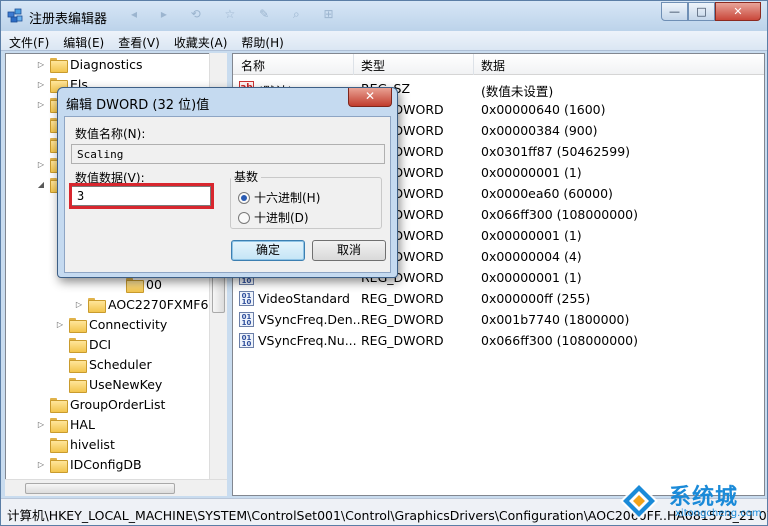 This screenshot has width=768, height=526. Describe the element at coordinates (92, 444) in the screenshot. I see `tree-item-label: hivelist` at that location.